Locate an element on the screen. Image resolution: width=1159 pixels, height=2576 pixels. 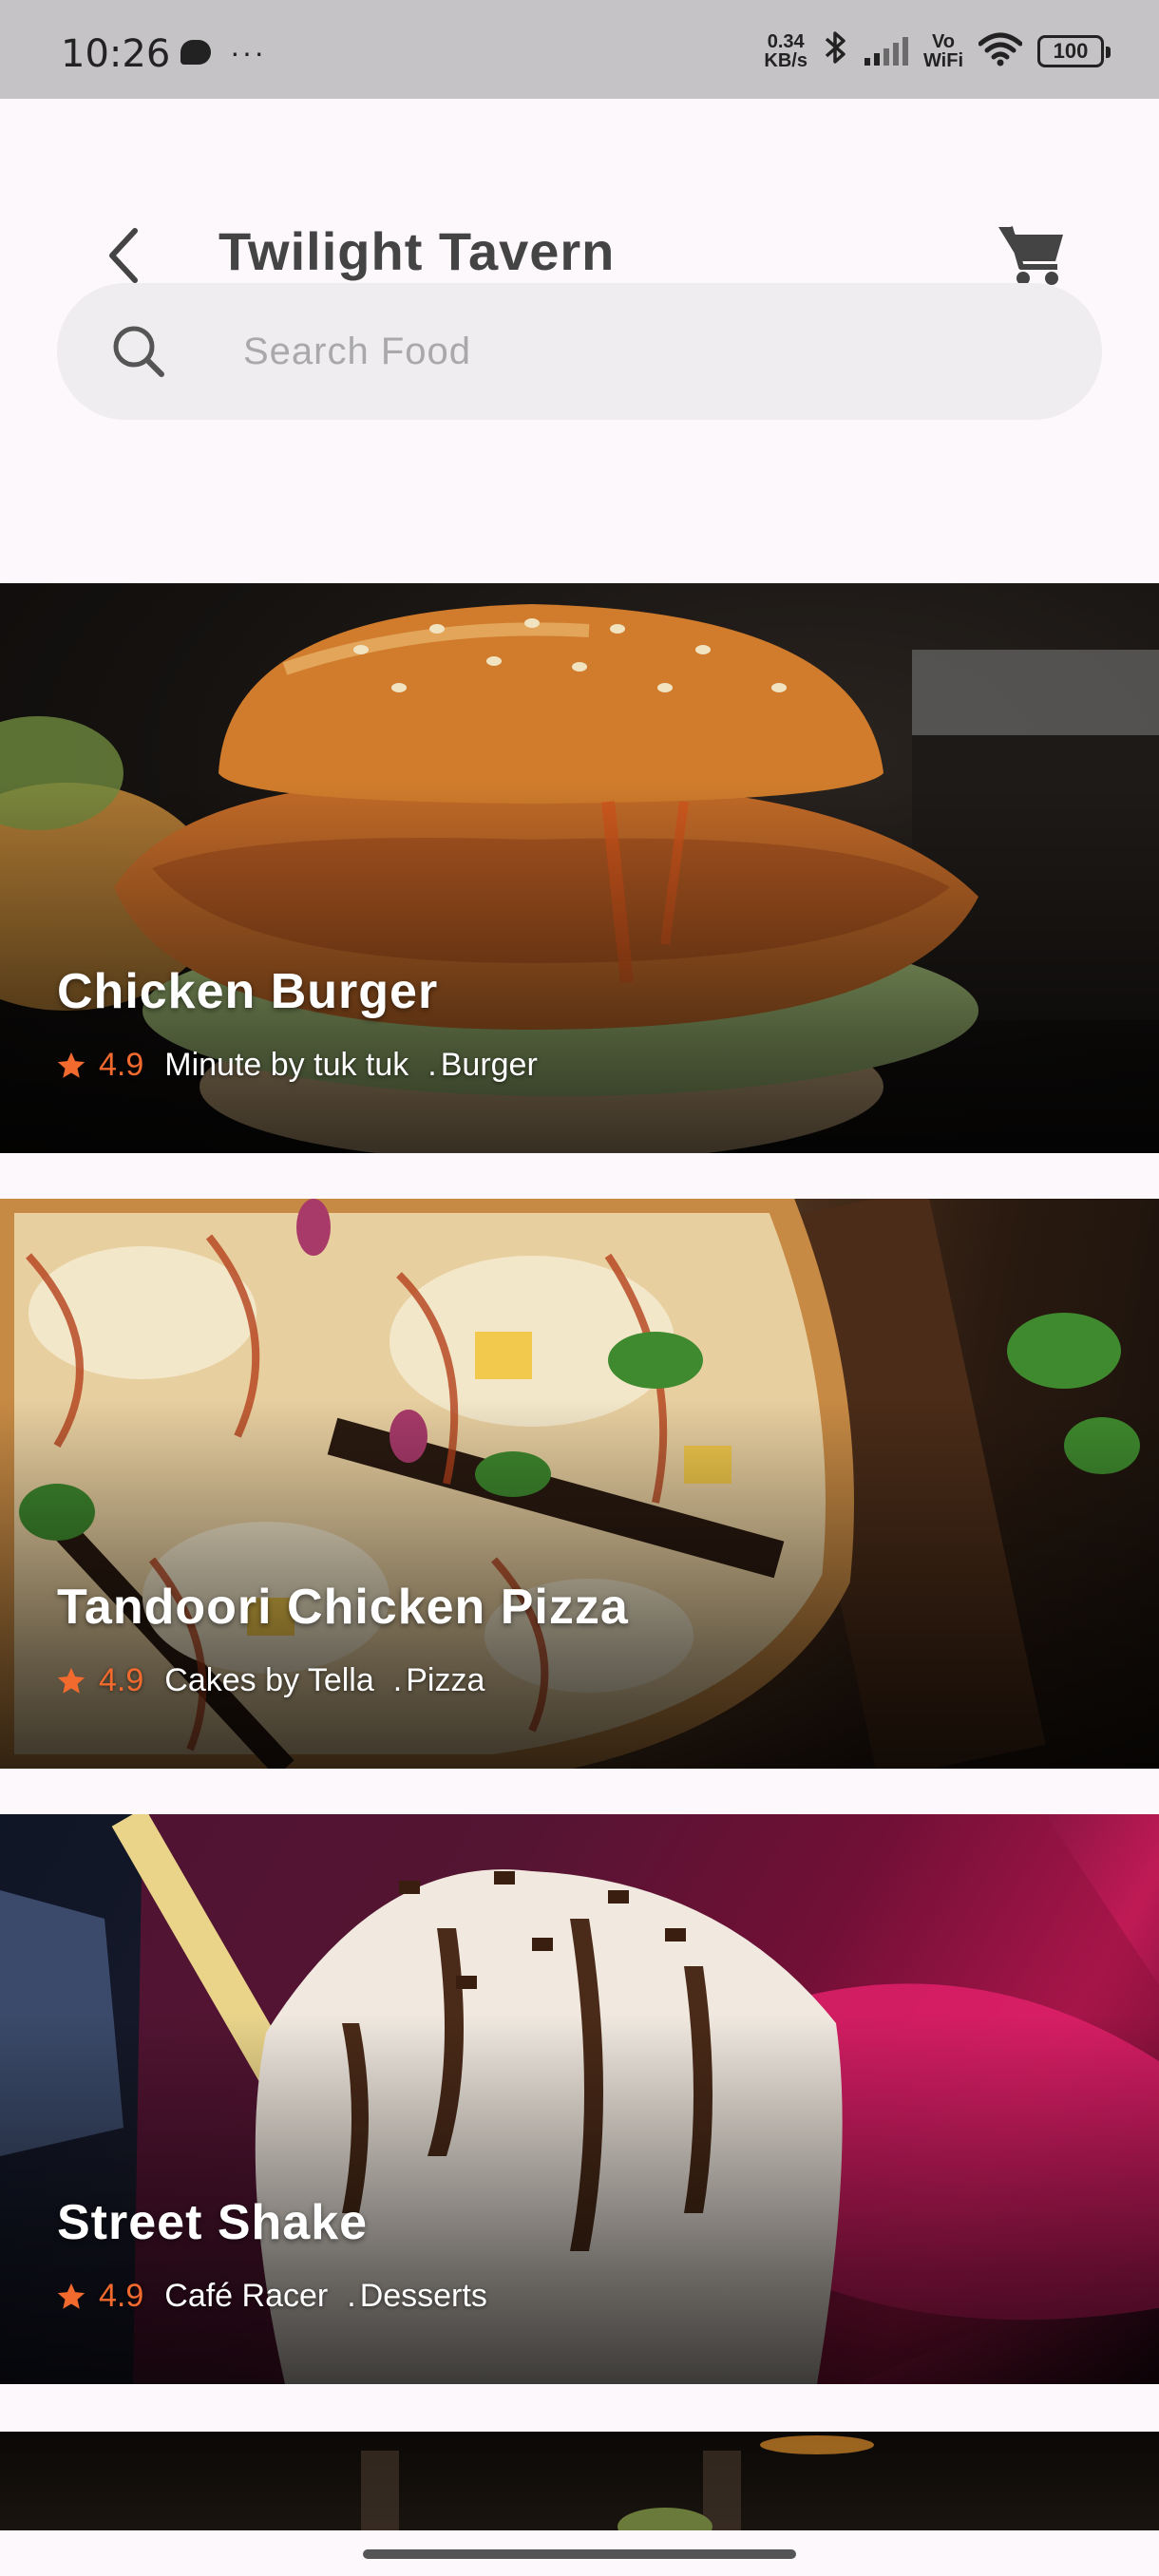
network-speed-unit: KB/s is located at coordinates (786, 60).